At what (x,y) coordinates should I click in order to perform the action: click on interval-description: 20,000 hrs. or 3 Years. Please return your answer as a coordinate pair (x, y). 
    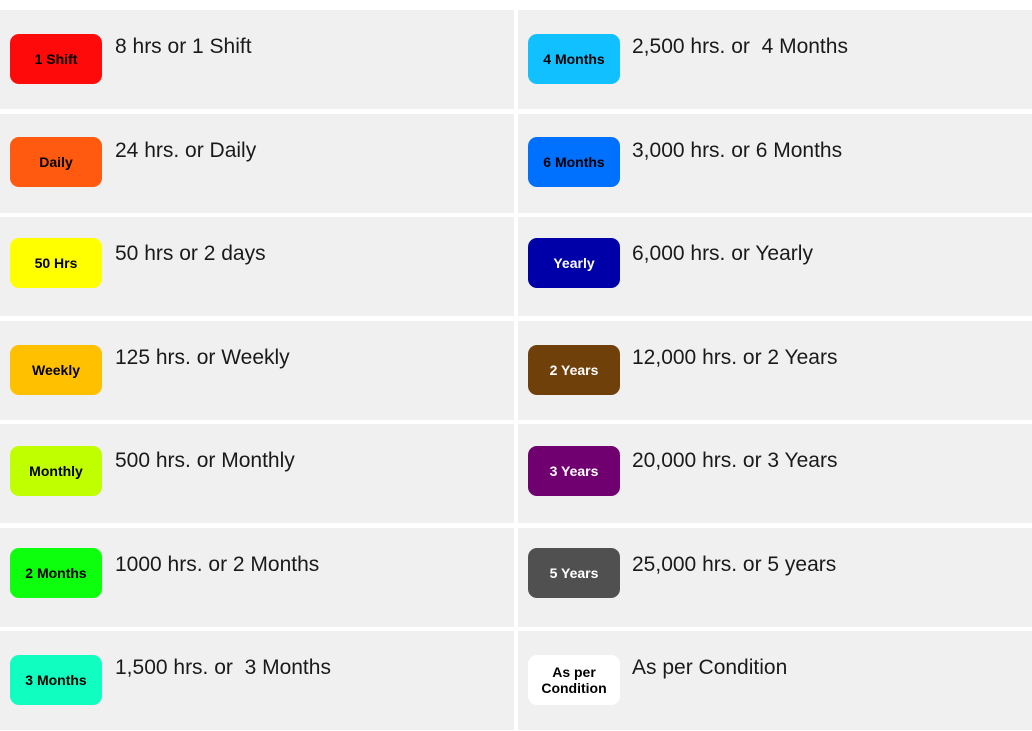
    Looking at the image, I should click on (735, 460).